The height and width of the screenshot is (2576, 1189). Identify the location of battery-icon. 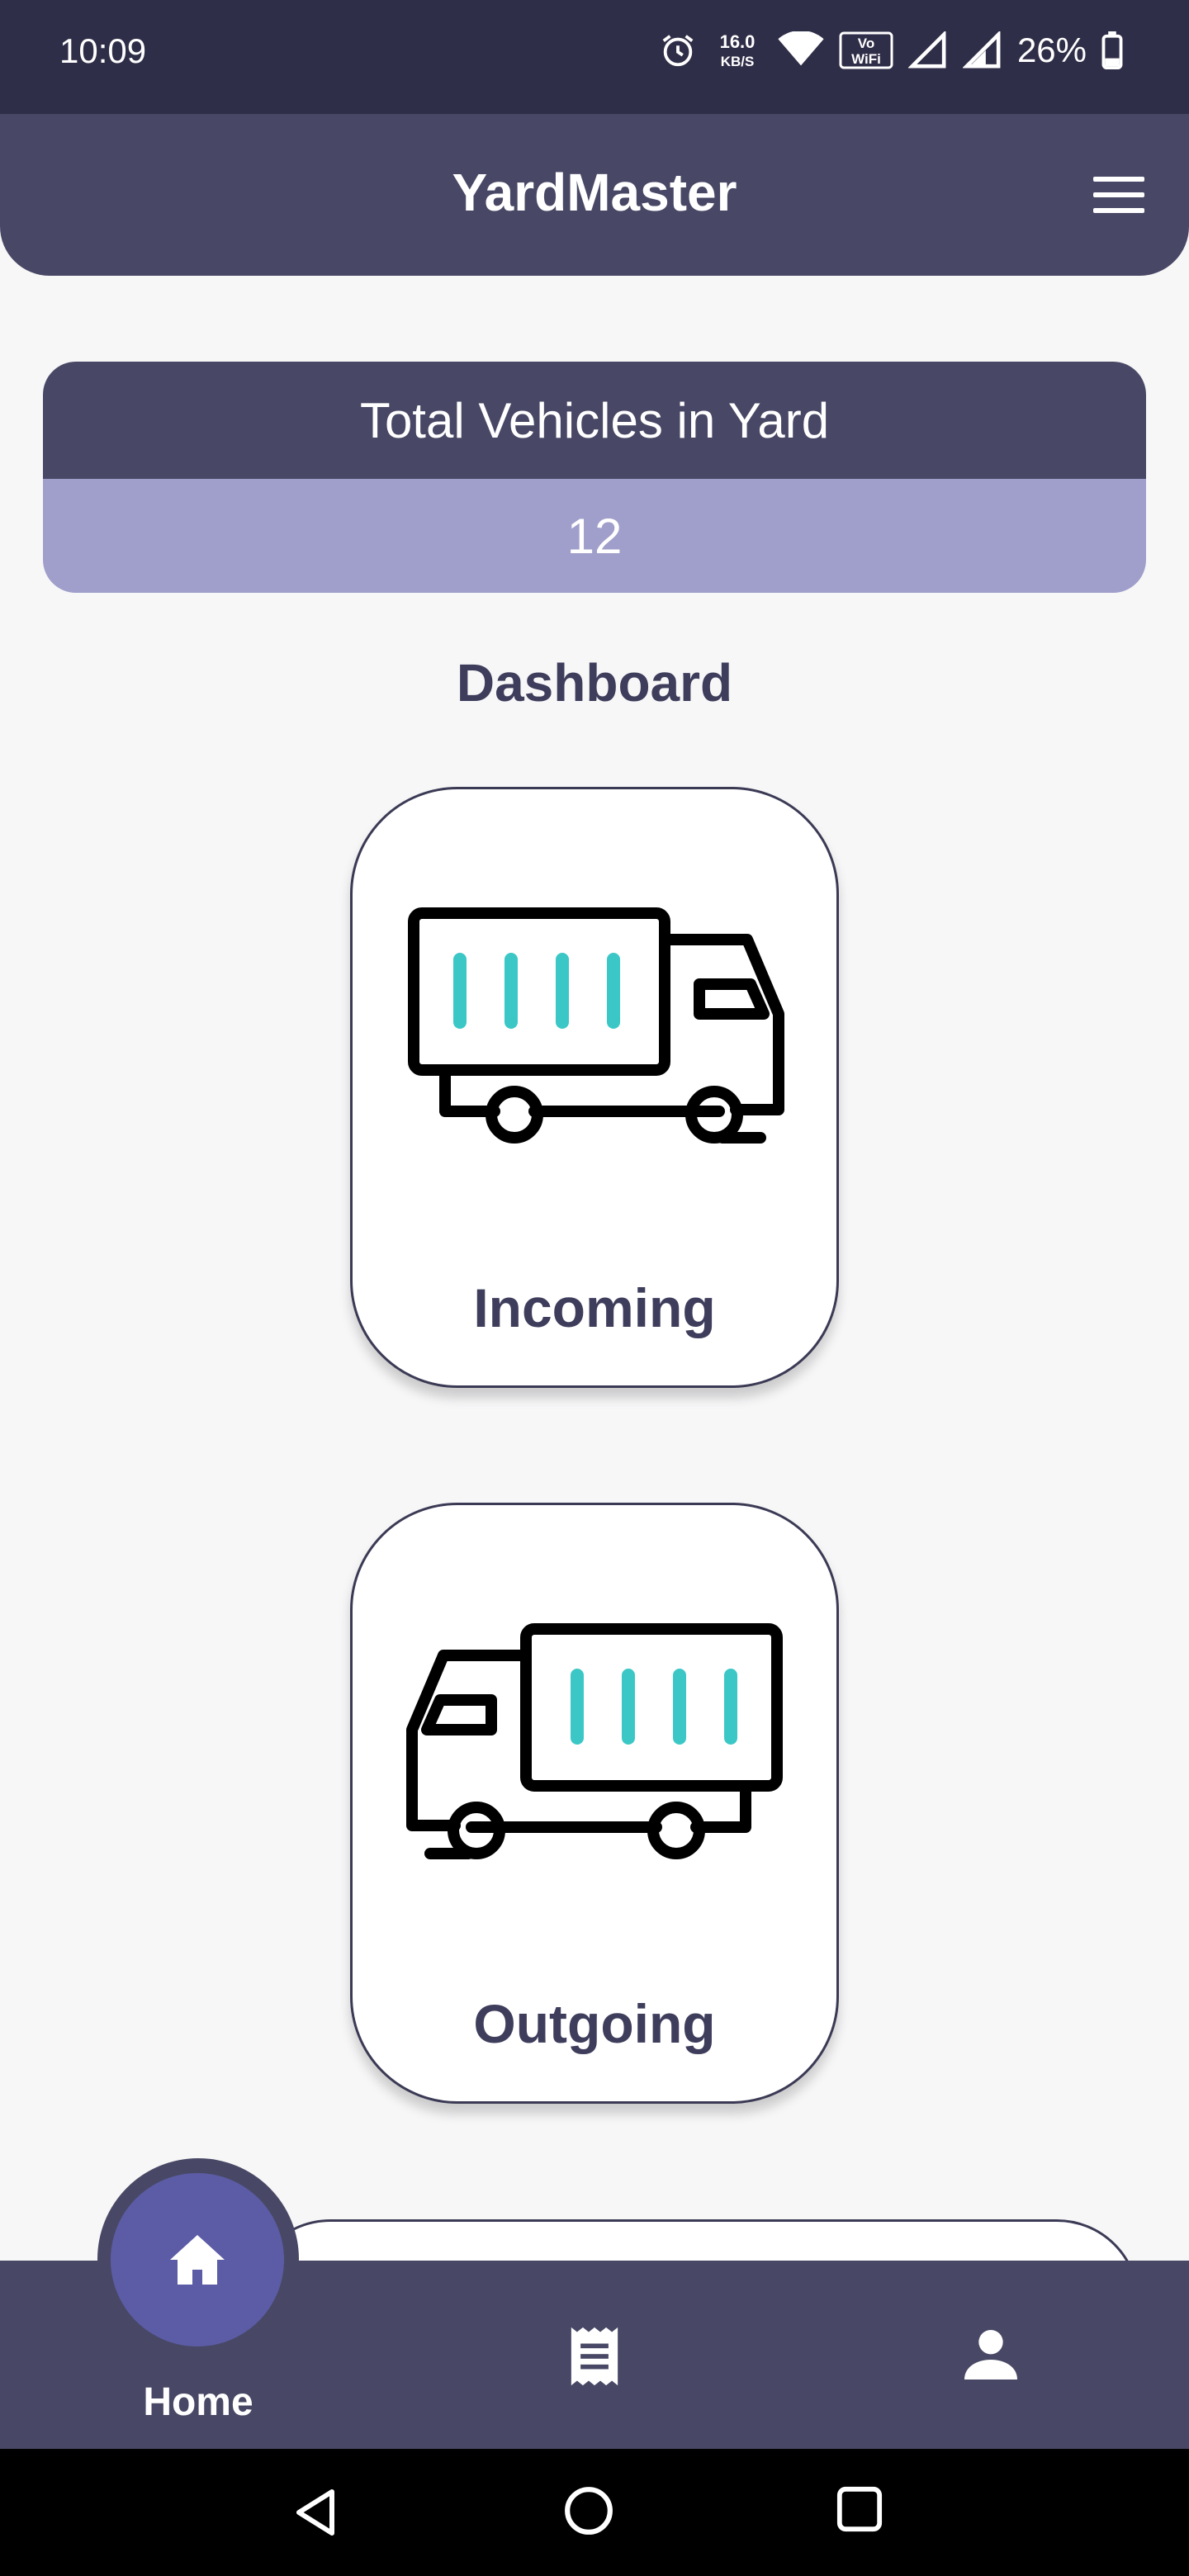
(1112, 50).